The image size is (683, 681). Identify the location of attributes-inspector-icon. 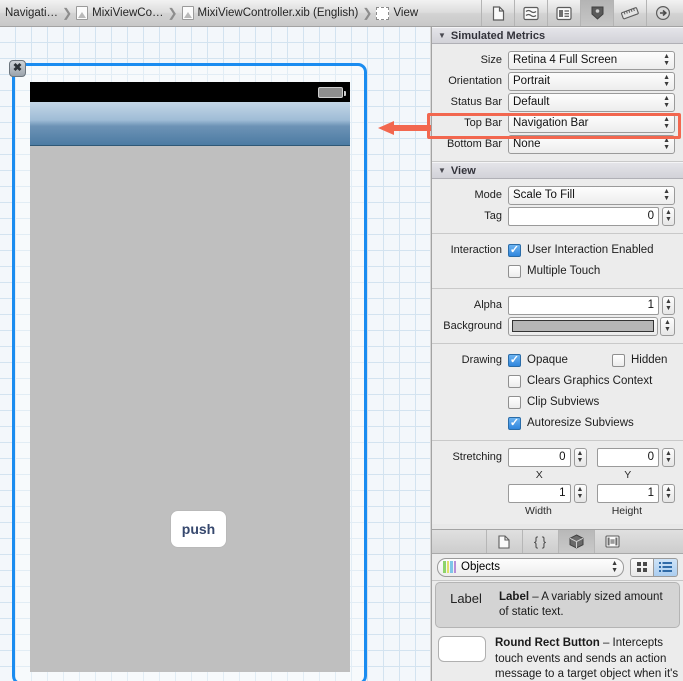
(596, 13).